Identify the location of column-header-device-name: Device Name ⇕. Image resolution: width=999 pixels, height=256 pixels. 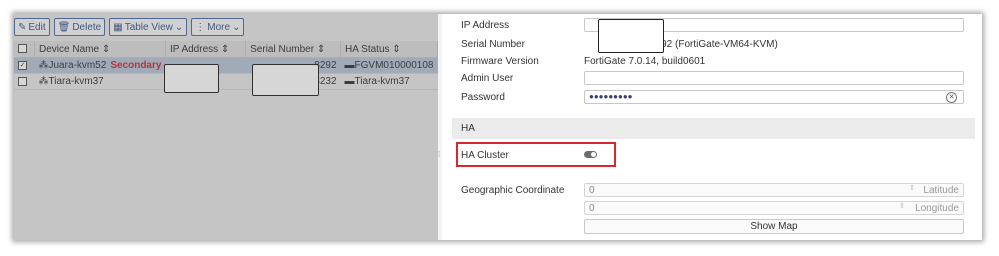
(100, 49).